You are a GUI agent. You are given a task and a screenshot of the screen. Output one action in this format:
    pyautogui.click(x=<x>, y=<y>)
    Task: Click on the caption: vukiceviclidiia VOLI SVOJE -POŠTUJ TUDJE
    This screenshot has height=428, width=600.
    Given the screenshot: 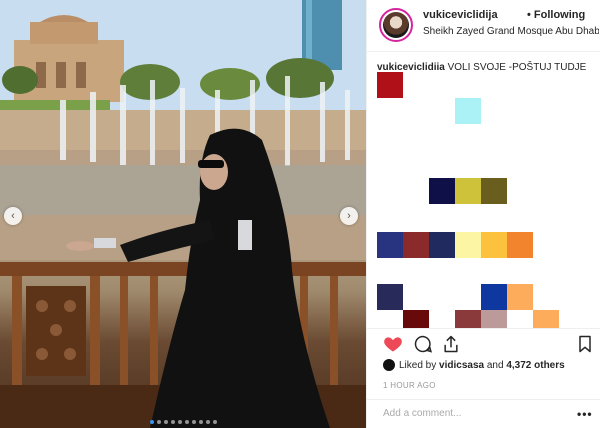 What is the action you would take?
    pyautogui.click(x=481, y=67)
    